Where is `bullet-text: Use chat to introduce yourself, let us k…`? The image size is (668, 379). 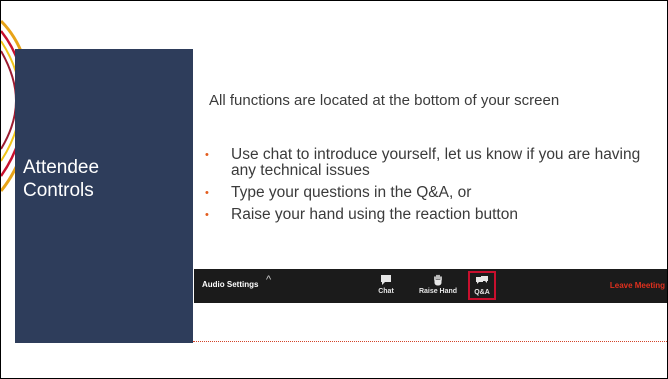
bullet-text: Use chat to introduce yourself, let us k… is located at coordinates (436, 162).